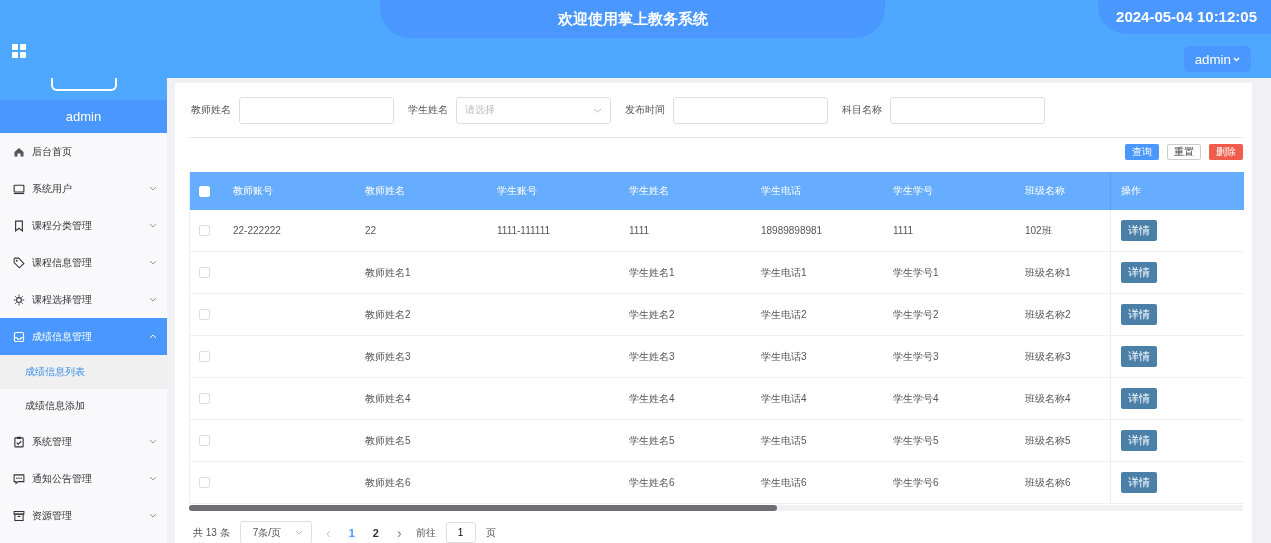 The width and height of the screenshot is (1271, 543). What do you see at coordinates (83, 372) in the screenshot?
I see `submenu-item: 成绩信息列表` at bounding box center [83, 372].